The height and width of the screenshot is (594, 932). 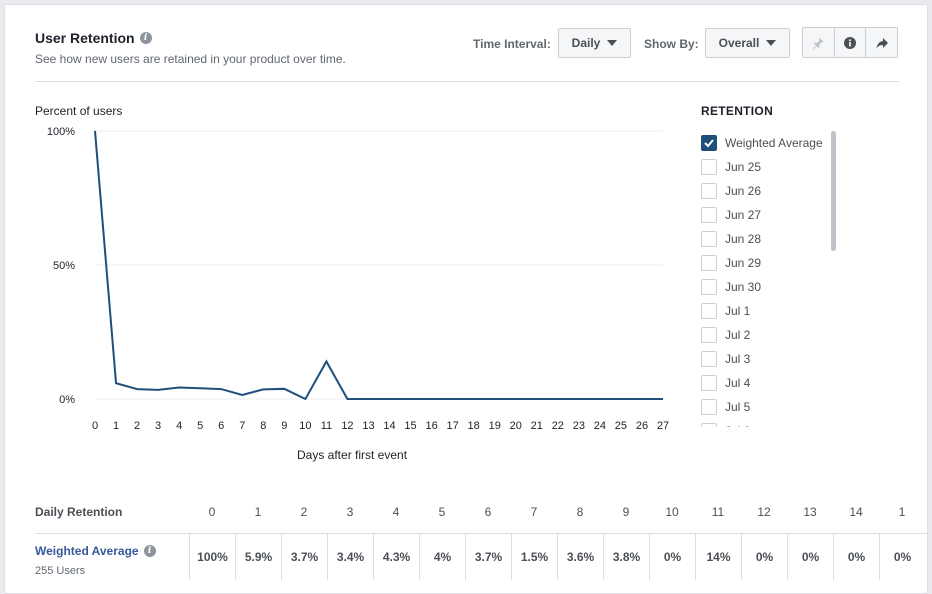 What do you see at coordinates (763, 335) in the screenshot?
I see `retention-item: Jul 2` at bounding box center [763, 335].